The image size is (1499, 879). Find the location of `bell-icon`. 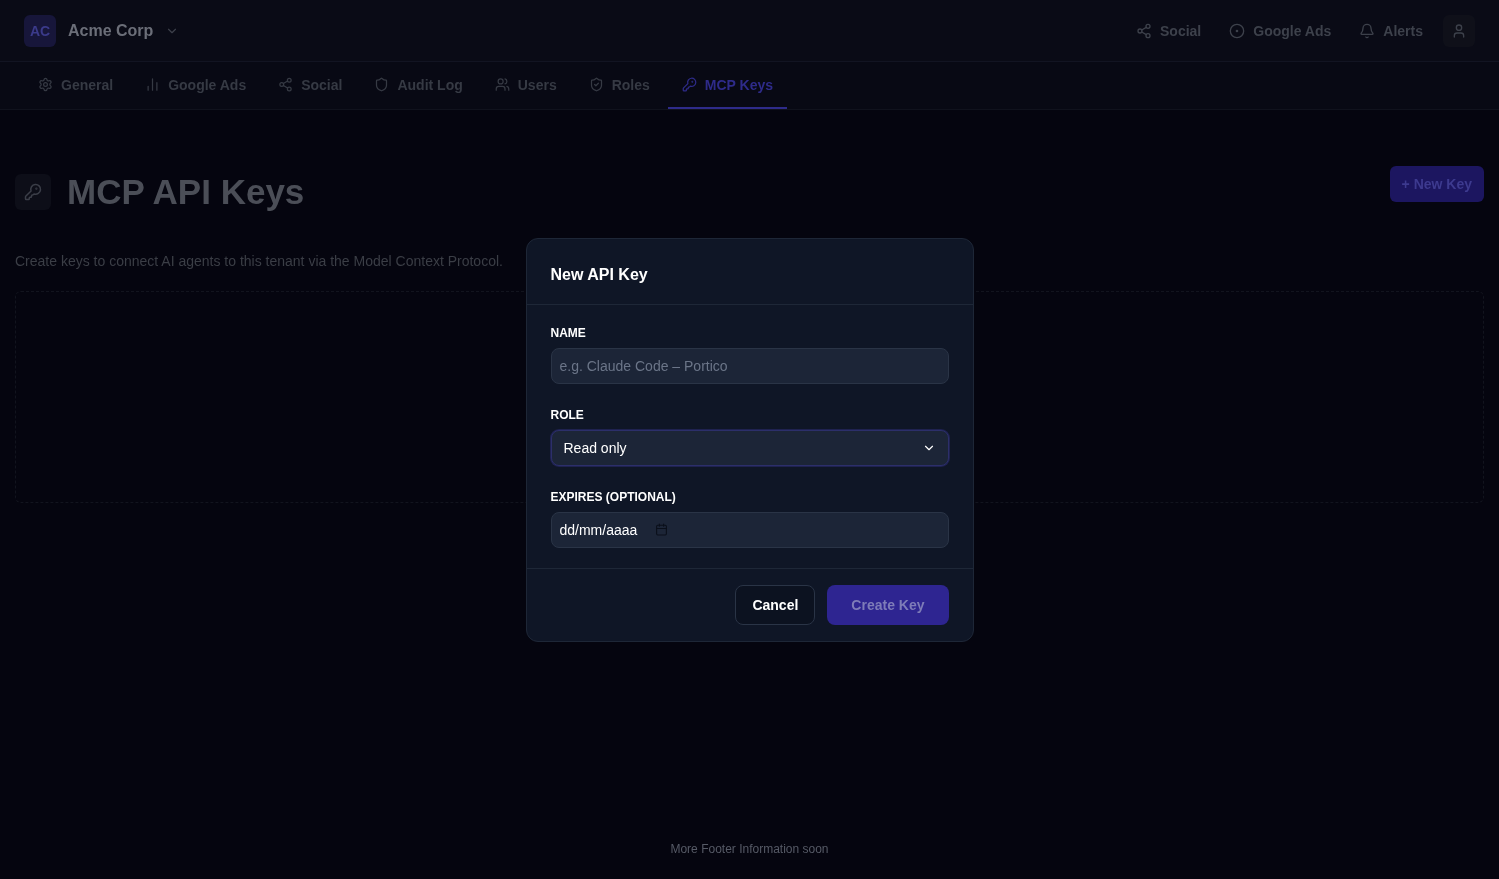

bell-icon is located at coordinates (1367, 30).